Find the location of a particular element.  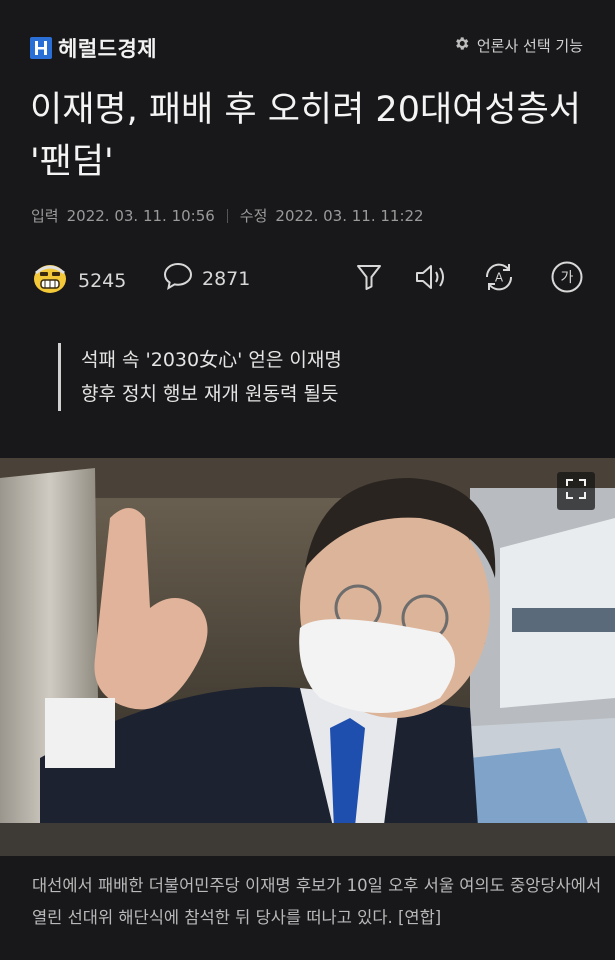

smiley-reaction-icon is located at coordinates (50, 280).